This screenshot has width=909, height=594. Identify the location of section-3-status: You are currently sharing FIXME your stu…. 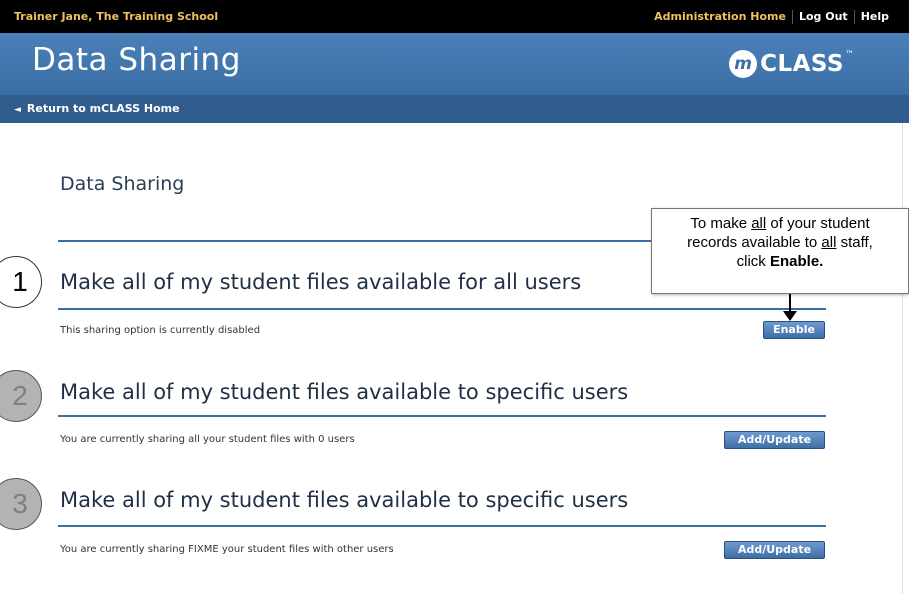
(227, 549).